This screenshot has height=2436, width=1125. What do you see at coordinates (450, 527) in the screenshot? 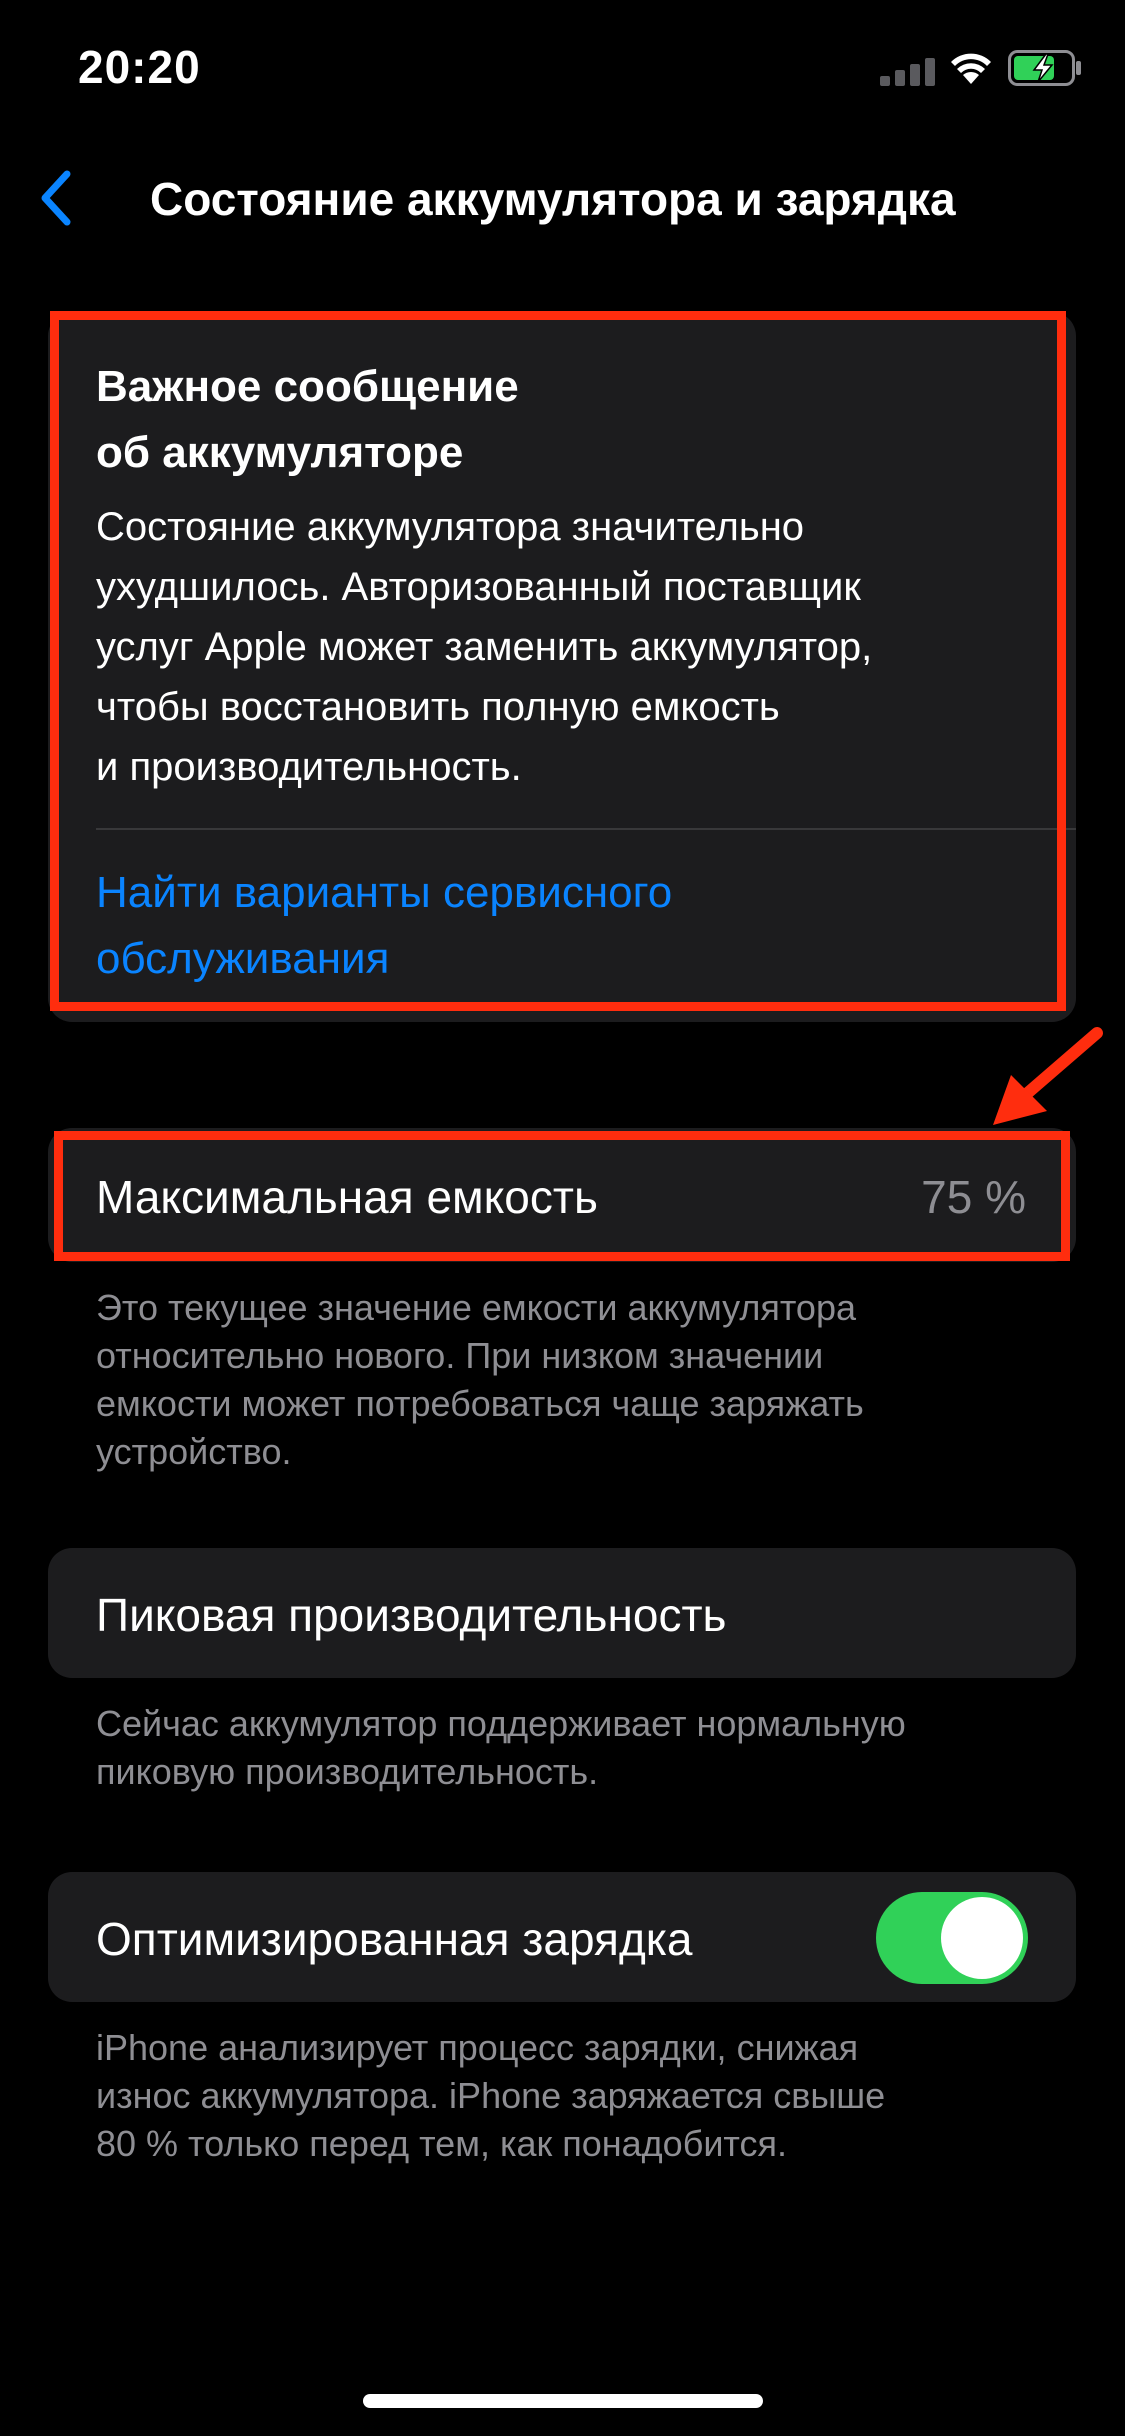
I see `message-body-line: Состояние аккумулятора значительно` at bounding box center [450, 527].